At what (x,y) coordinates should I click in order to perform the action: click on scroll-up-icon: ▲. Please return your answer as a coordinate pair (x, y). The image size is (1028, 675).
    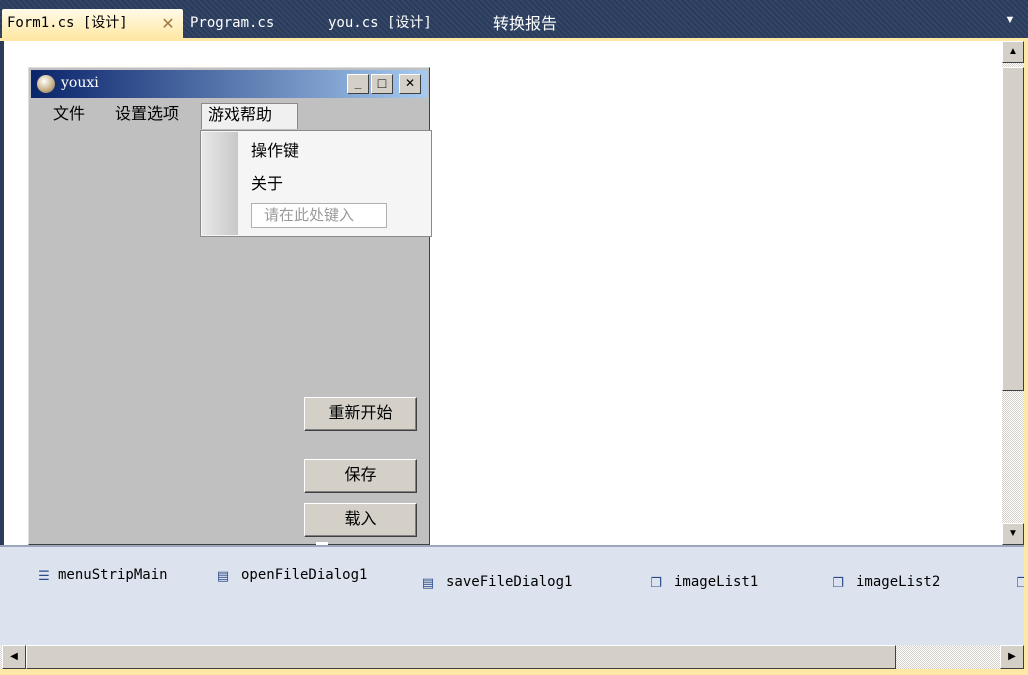
    Looking at the image, I should click on (1013, 52).